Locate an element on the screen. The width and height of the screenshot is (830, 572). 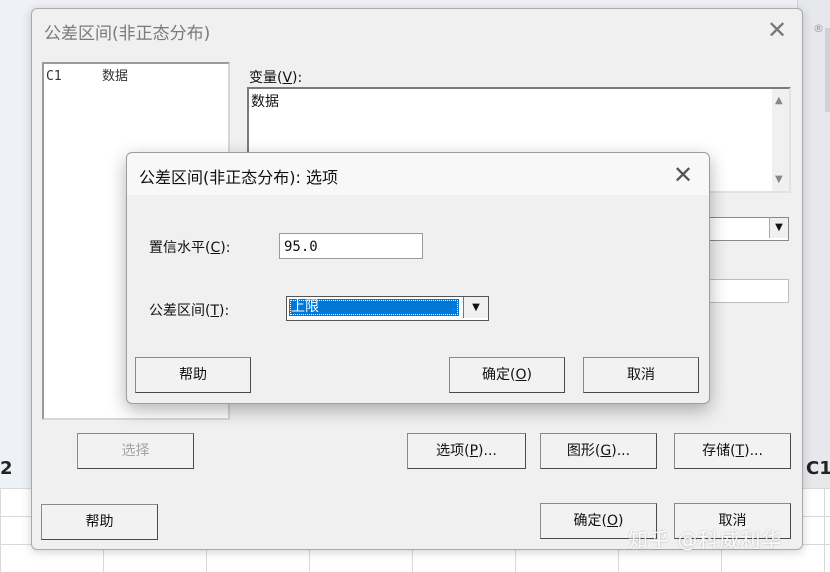
distribution-parameter-field is located at coordinates (748, 291).